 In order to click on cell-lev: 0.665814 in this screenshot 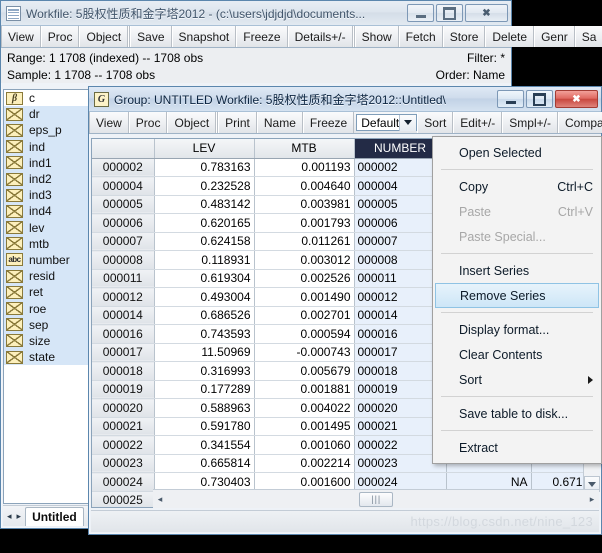, I will do `click(204, 463)`.